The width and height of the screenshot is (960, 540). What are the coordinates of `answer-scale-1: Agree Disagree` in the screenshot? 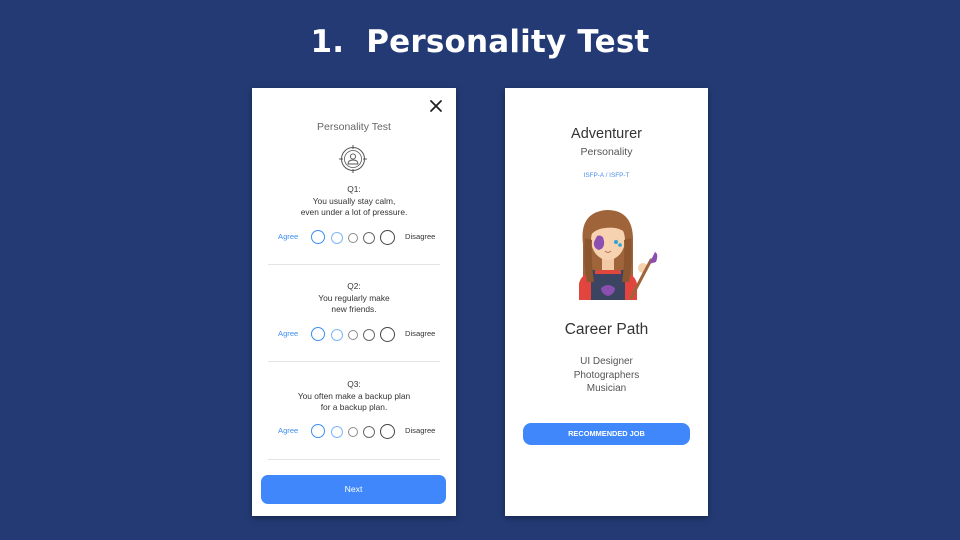 It's located at (354, 238).